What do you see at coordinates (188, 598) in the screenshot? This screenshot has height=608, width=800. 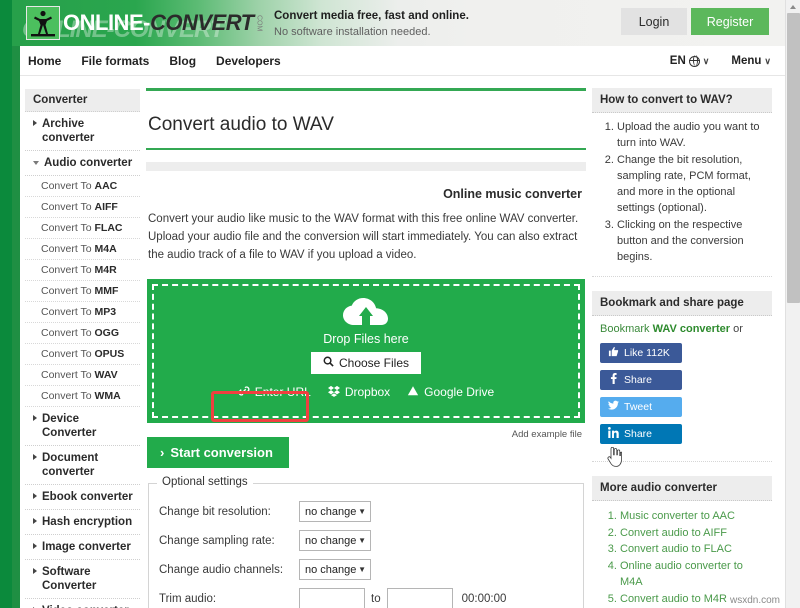 I see `setting-label: Trim audio:` at bounding box center [188, 598].